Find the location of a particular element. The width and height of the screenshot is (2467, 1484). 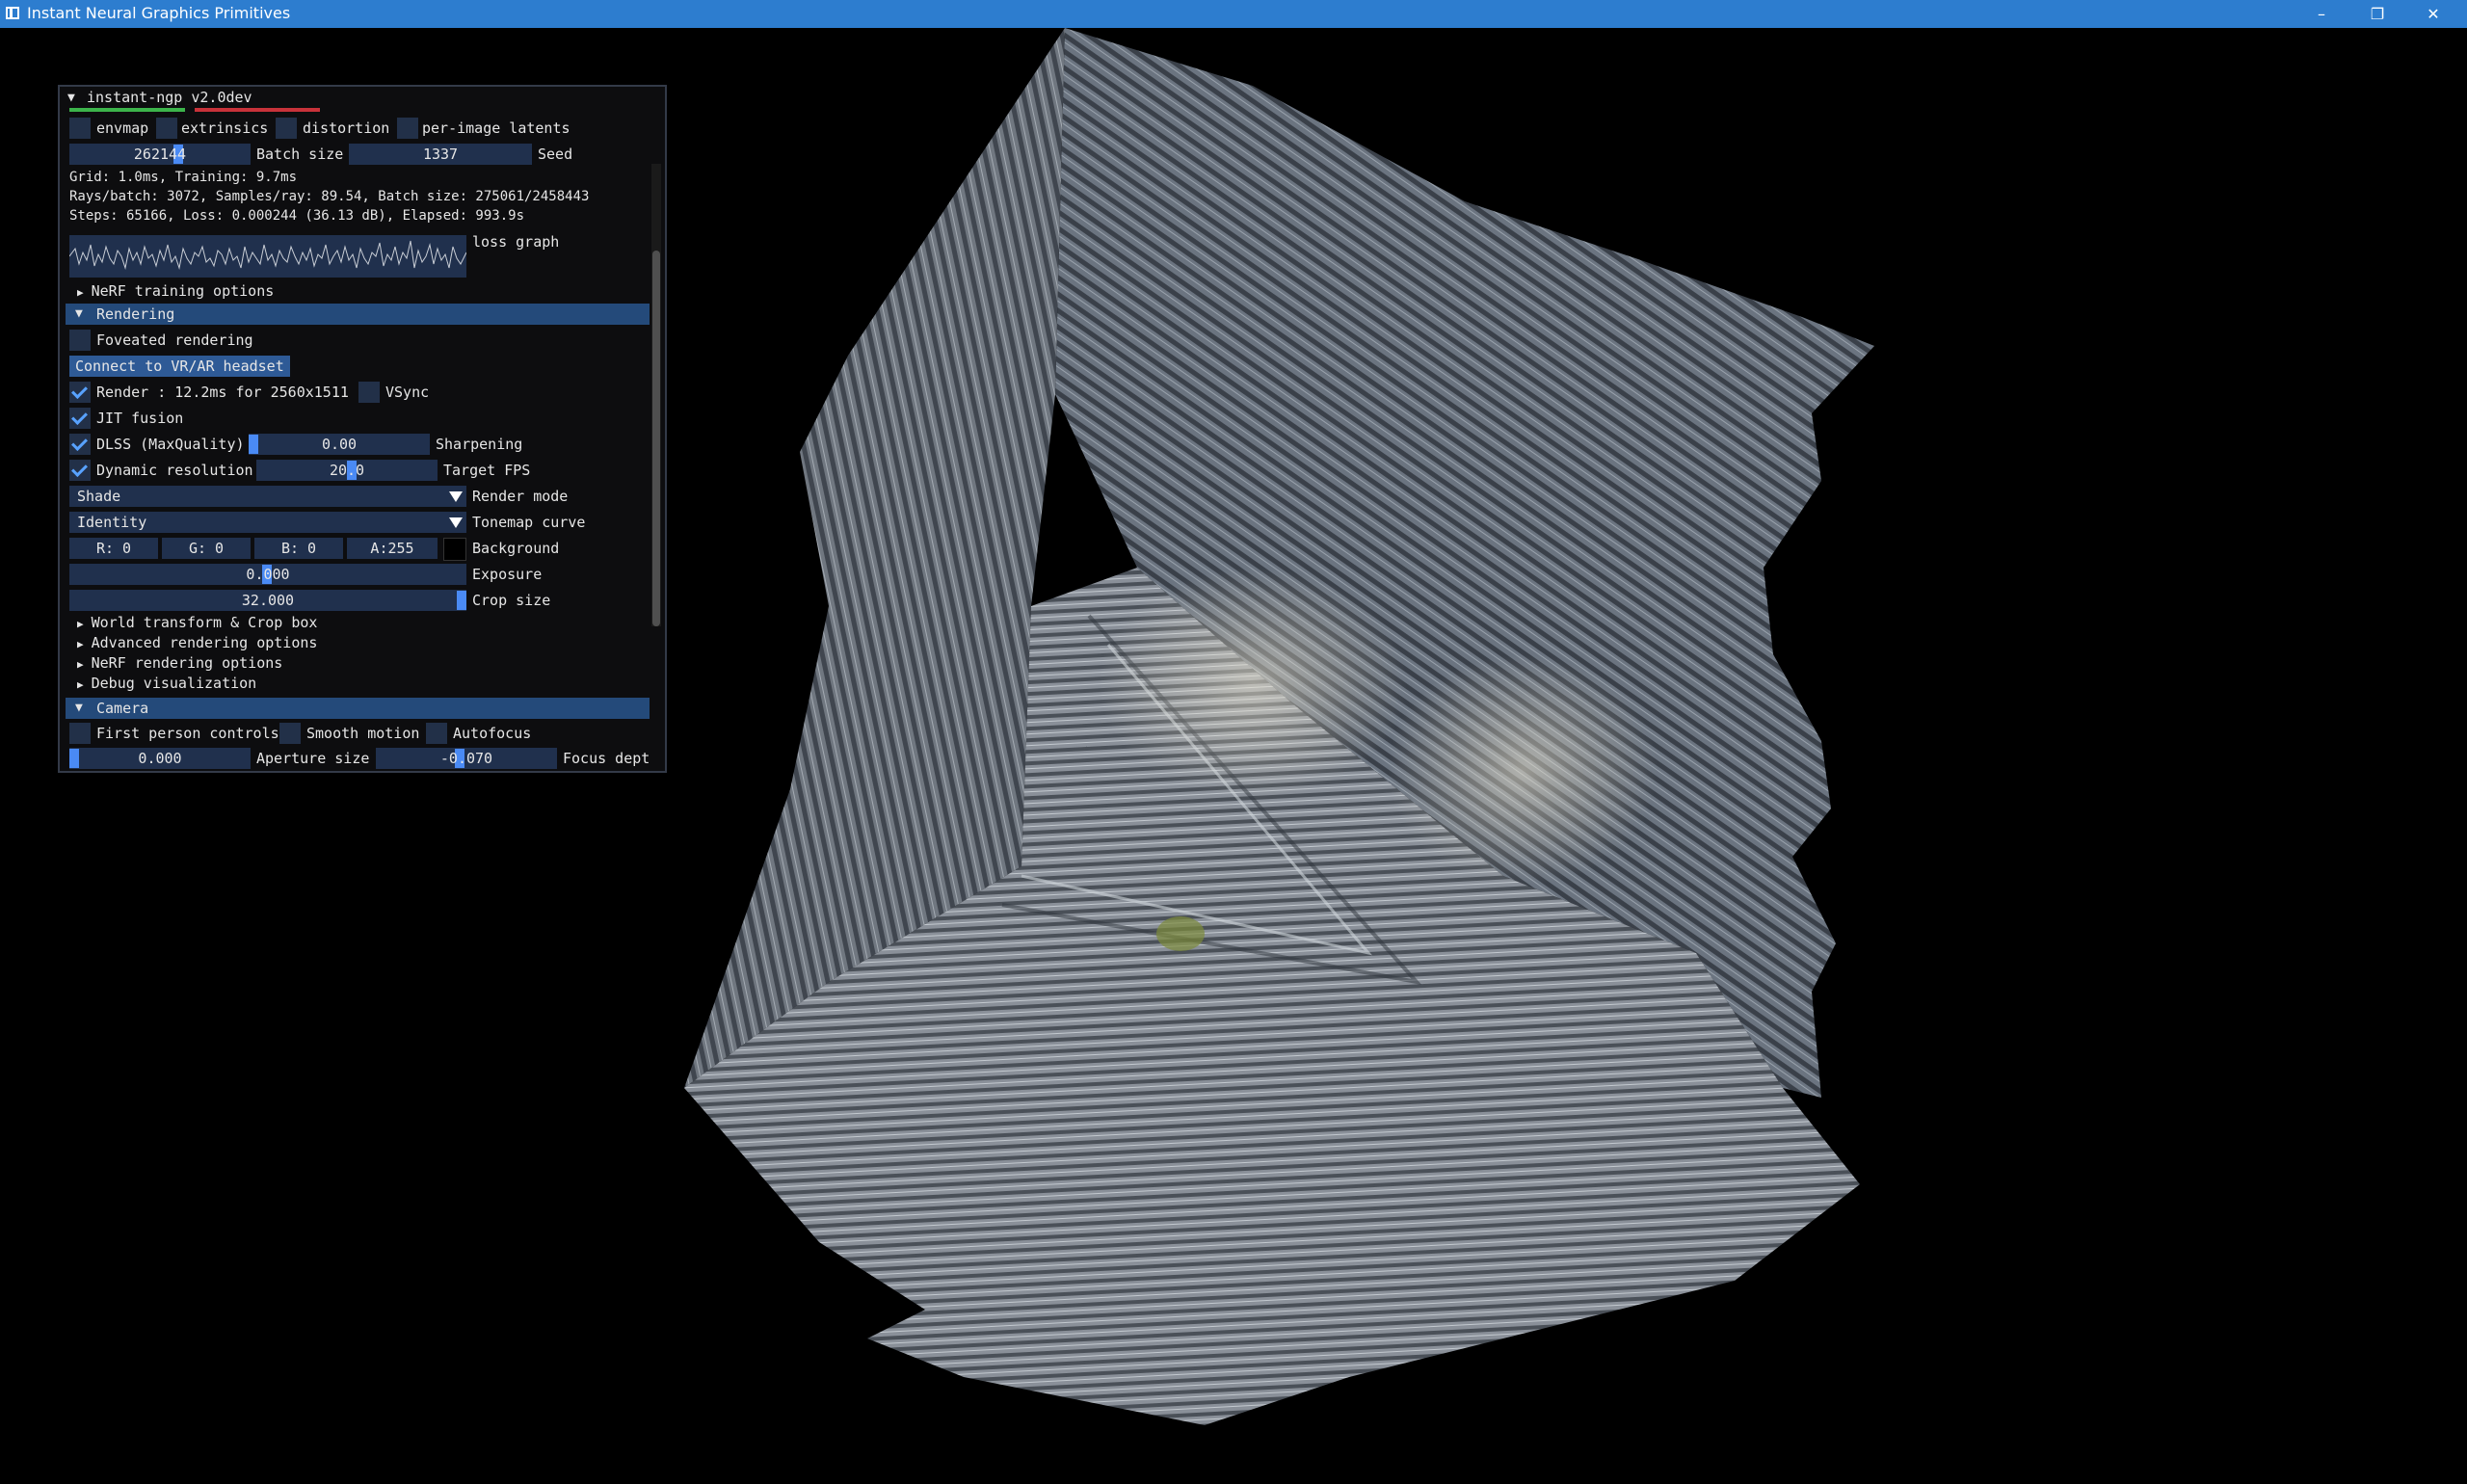

progress-strip-red is located at coordinates (257, 110).